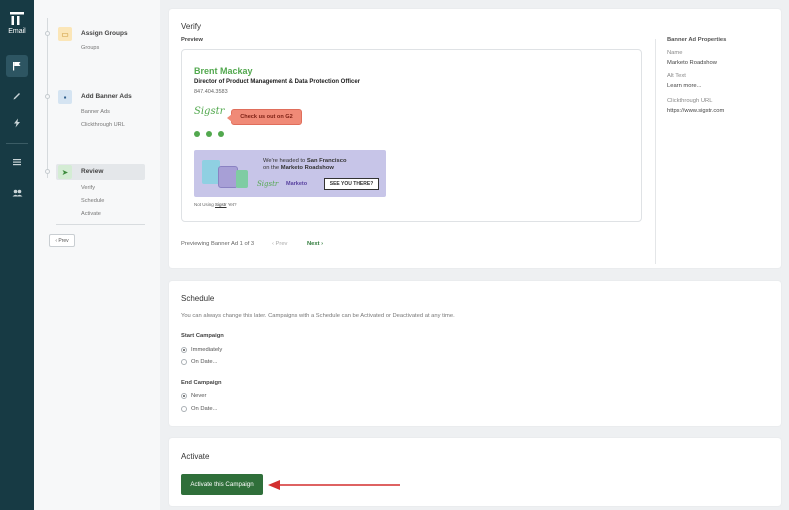 Image resolution: width=789 pixels, height=510 pixels. Describe the element at coordinates (92, 201) in the screenshot. I see `step-sub-schedule: Schedule` at that location.